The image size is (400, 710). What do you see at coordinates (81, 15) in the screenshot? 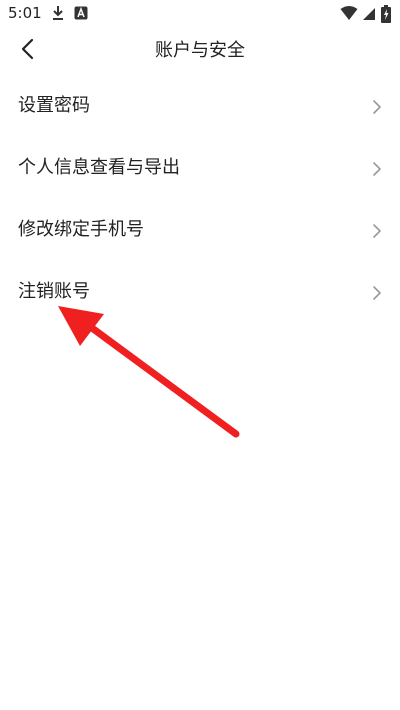
I see `a-notification-icon` at bounding box center [81, 15].